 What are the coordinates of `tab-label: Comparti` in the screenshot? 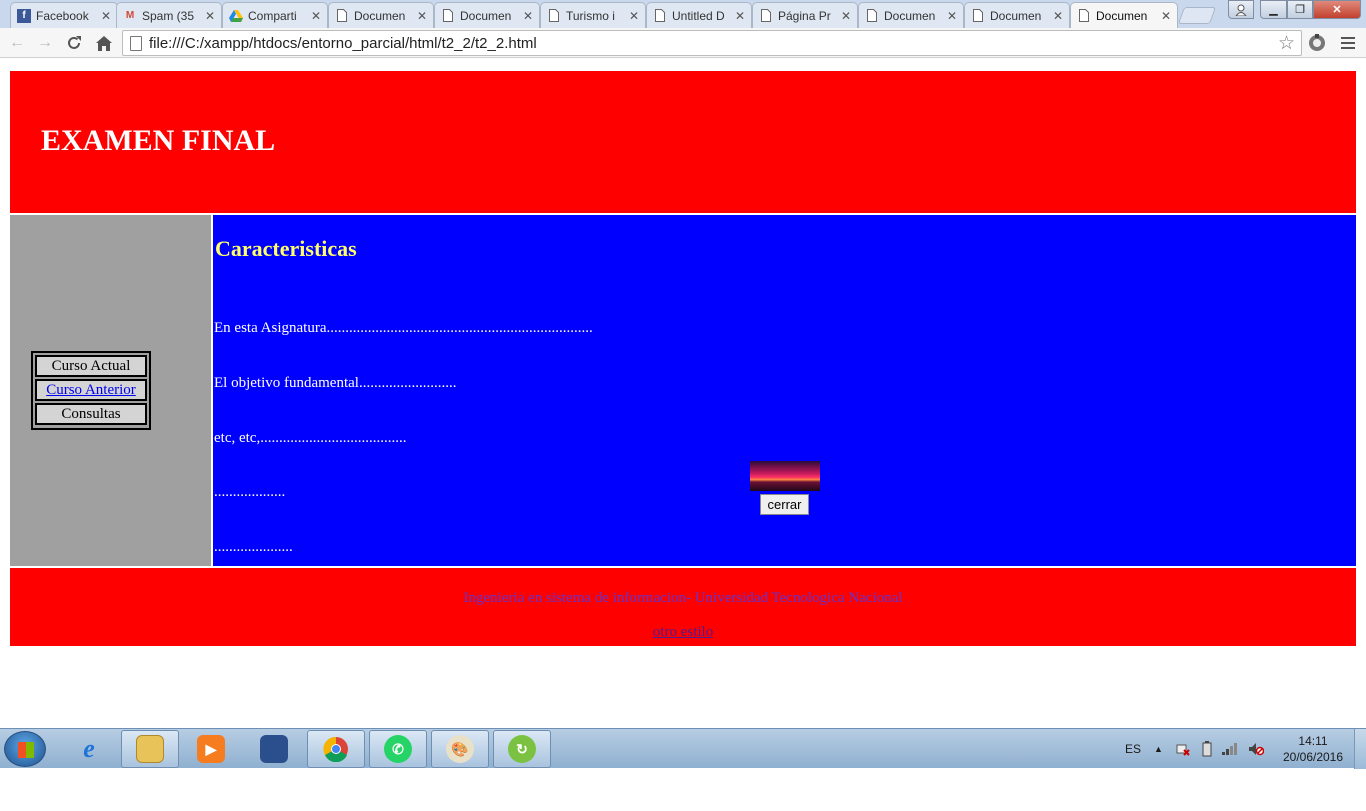 It's located at (272, 15).